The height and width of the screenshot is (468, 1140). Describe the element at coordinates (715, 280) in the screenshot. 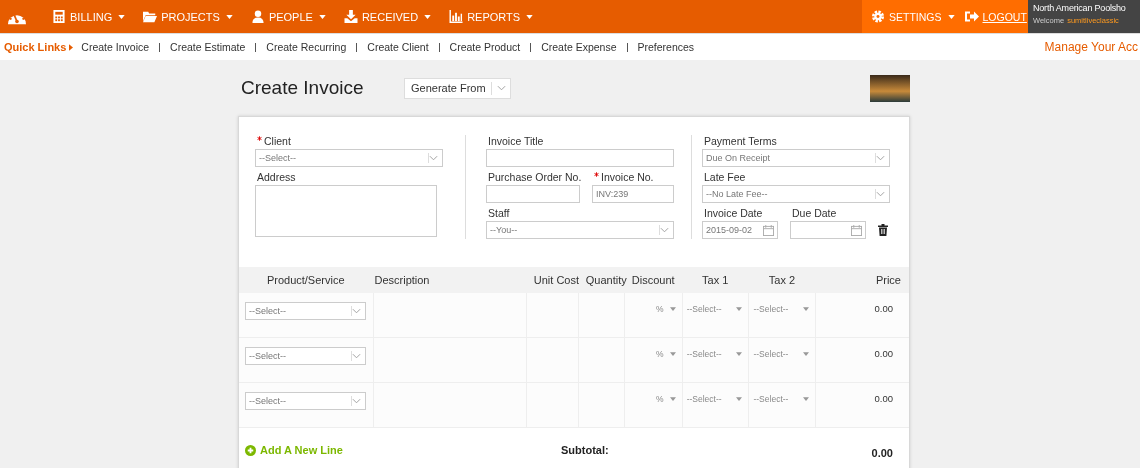

I see `column-header: Tax 1` at that location.